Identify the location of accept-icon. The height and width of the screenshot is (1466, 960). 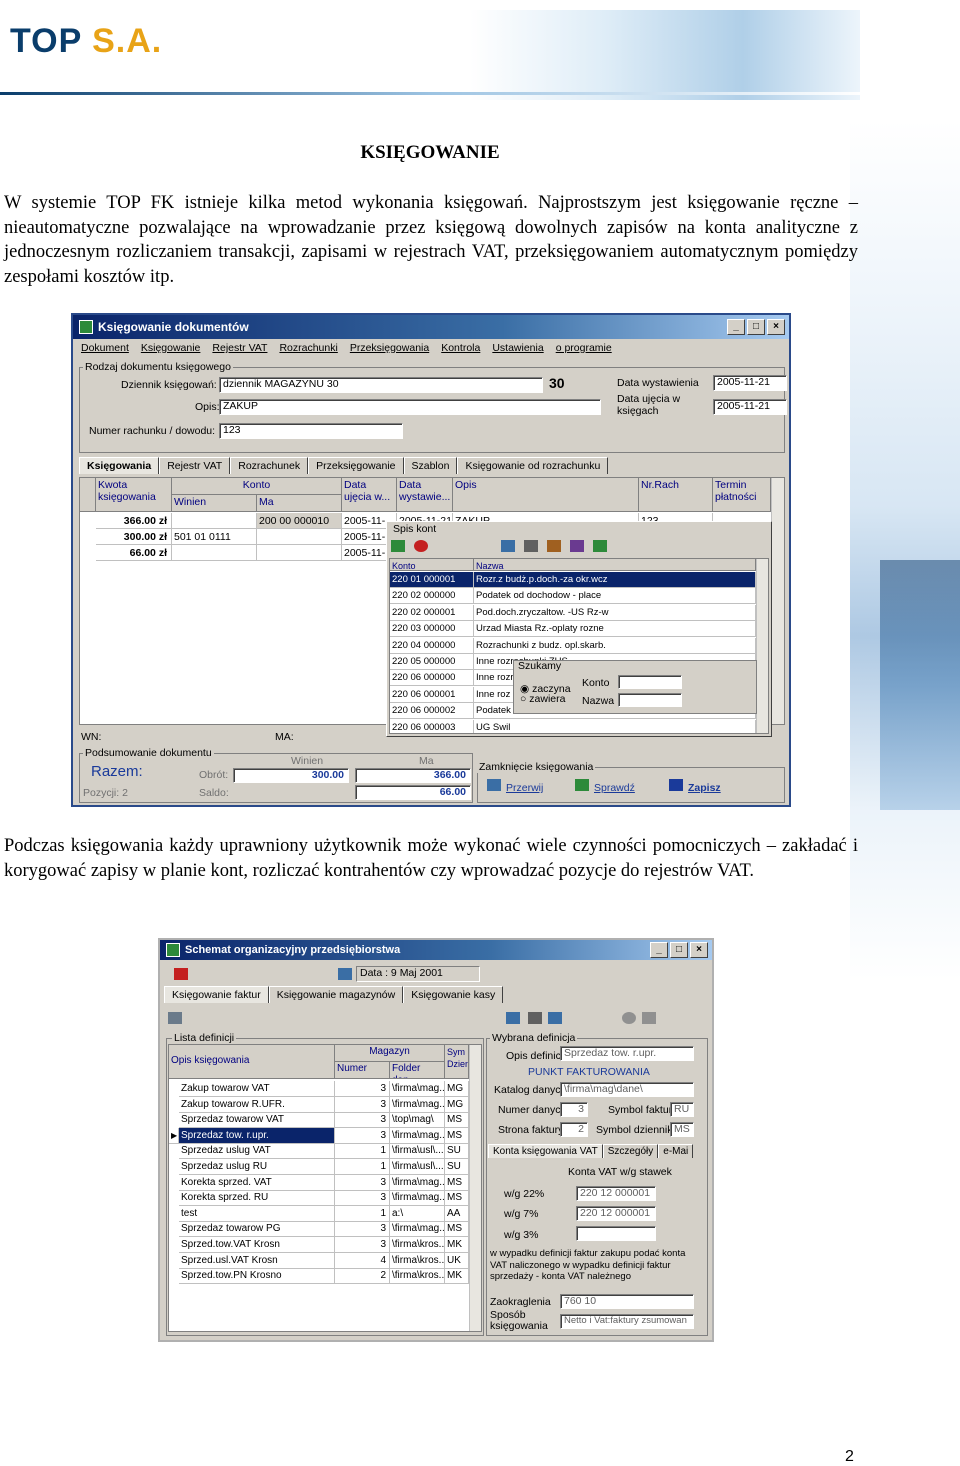
(398, 546).